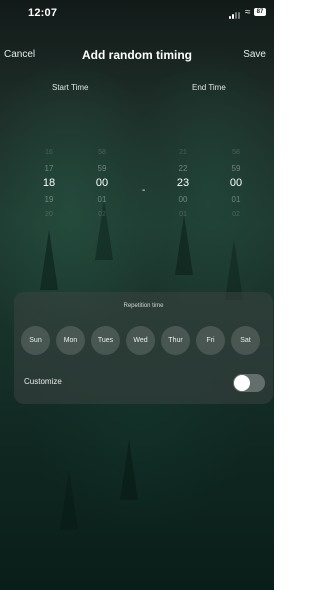  Describe the element at coordinates (248, 12) in the screenshot. I see `wifi-icon: ≈` at that location.